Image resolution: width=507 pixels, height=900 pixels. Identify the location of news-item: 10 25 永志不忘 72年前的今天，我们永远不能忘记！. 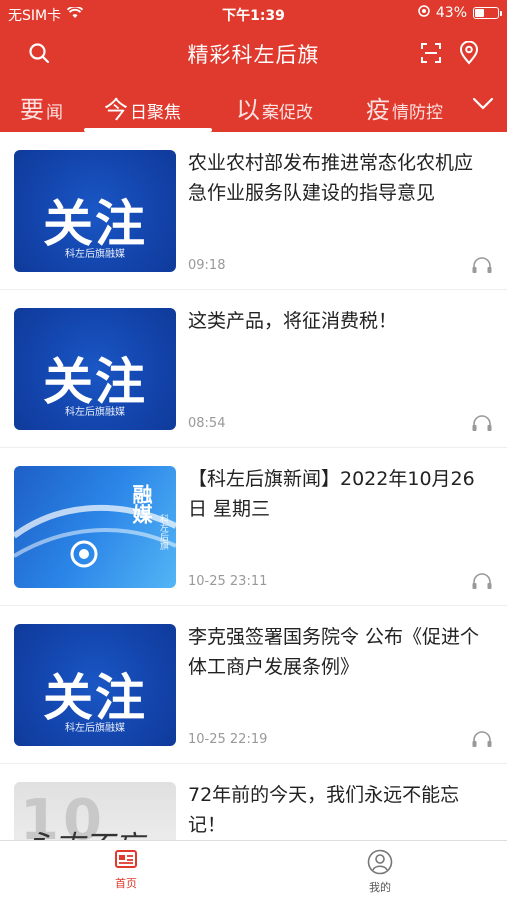
(253, 802).